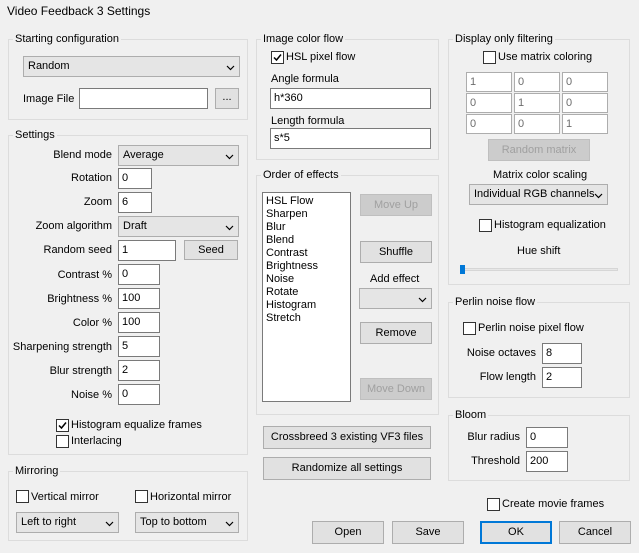 This screenshot has height=553, width=639. What do you see at coordinates (493, 504) in the screenshot?
I see `create-movie-checkbox` at bounding box center [493, 504].